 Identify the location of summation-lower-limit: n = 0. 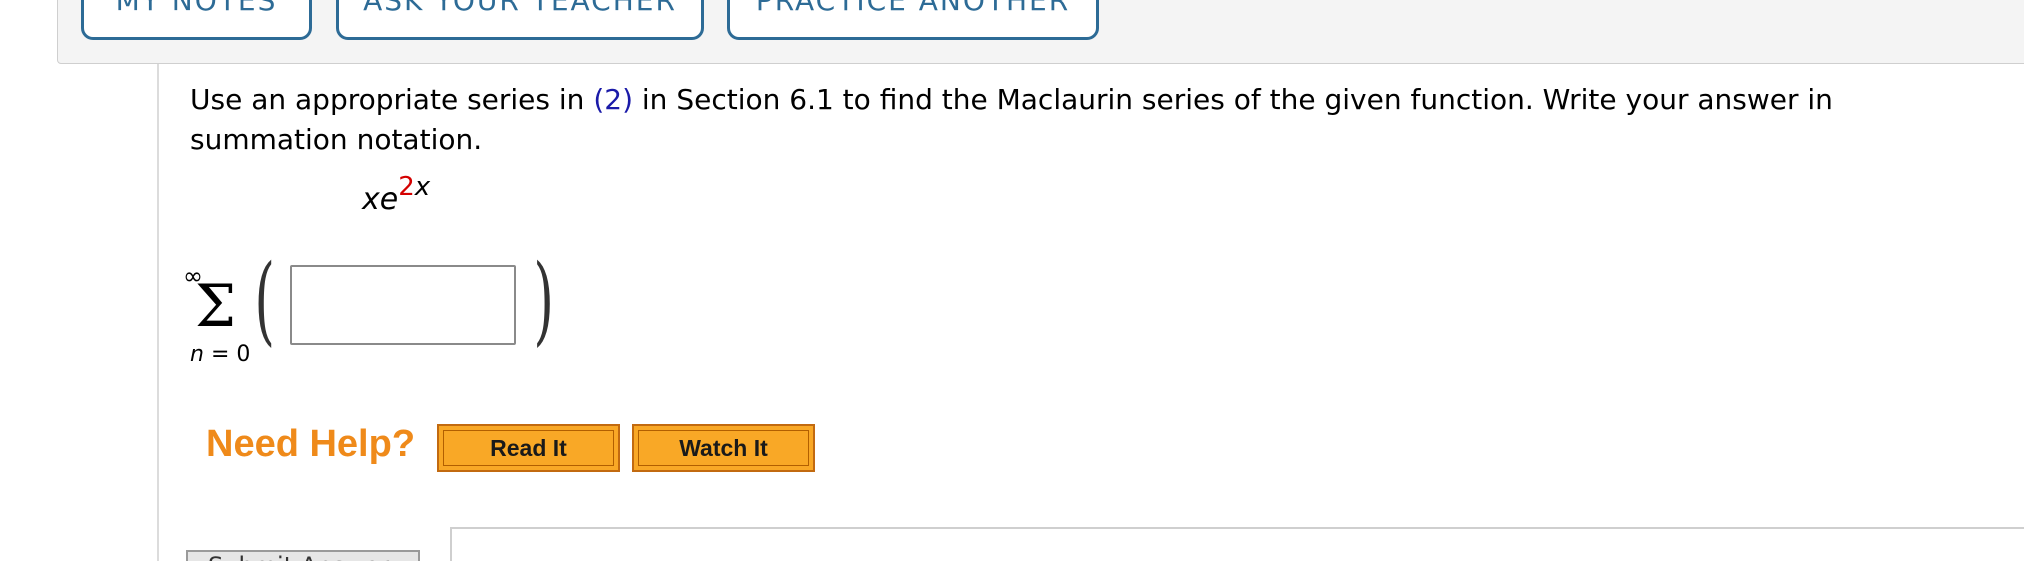
(220, 354).